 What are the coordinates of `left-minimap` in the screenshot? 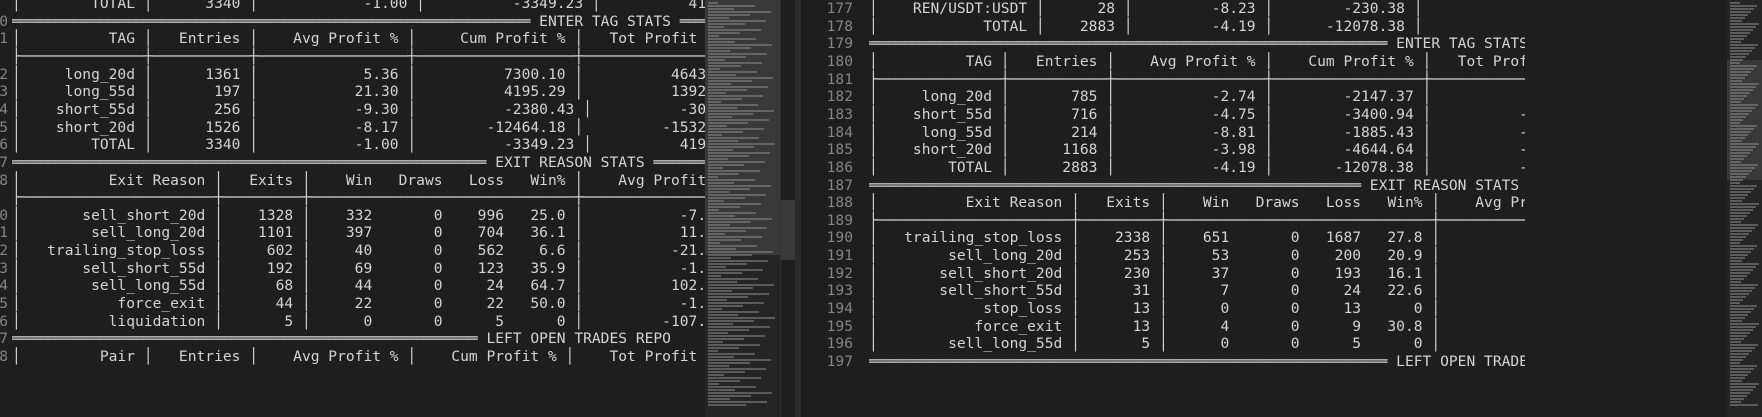 It's located at (742, 208).